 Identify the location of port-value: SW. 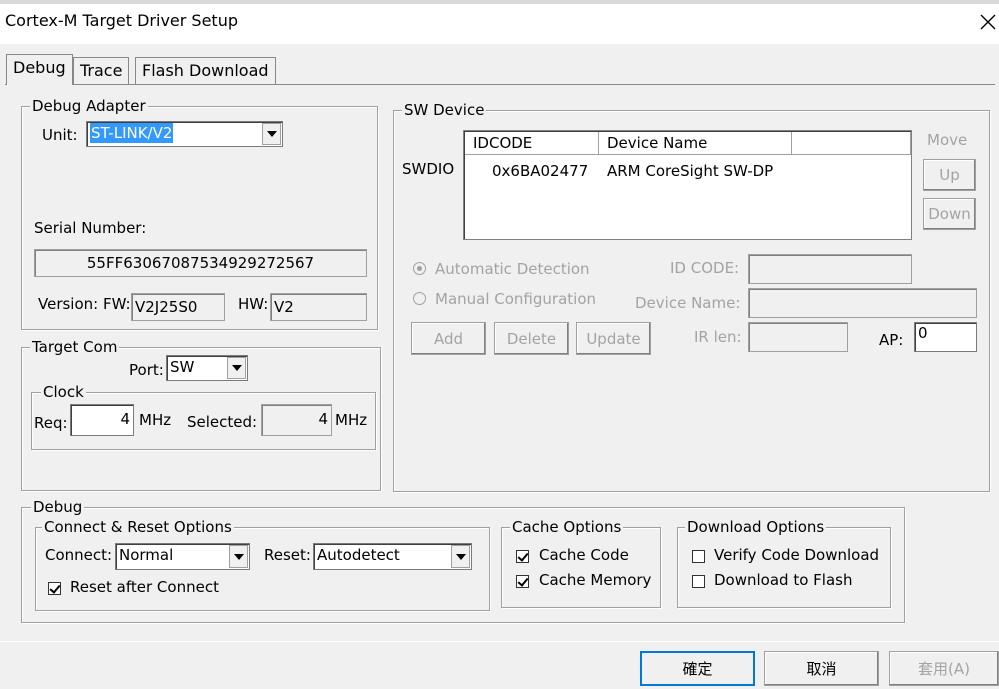
(182, 367).